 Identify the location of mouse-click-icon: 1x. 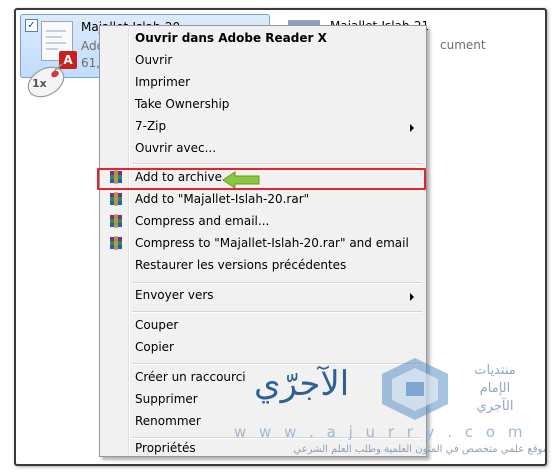
(46, 82).